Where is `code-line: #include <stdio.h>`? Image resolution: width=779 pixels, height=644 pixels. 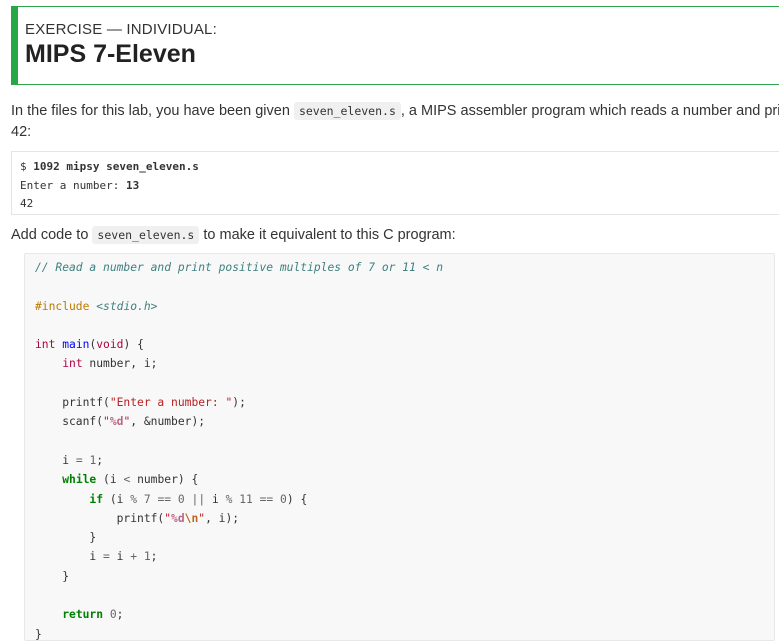
code-line: #include <stdio.h> is located at coordinates (399, 306).